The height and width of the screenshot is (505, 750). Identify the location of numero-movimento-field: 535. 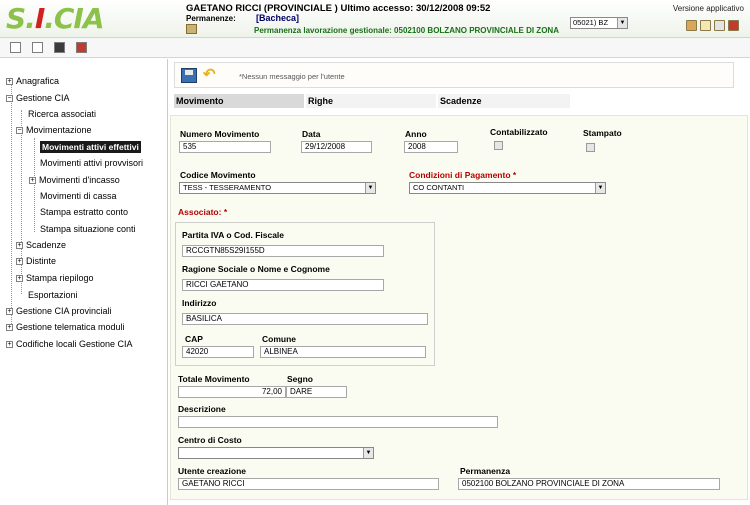
(225, 147).